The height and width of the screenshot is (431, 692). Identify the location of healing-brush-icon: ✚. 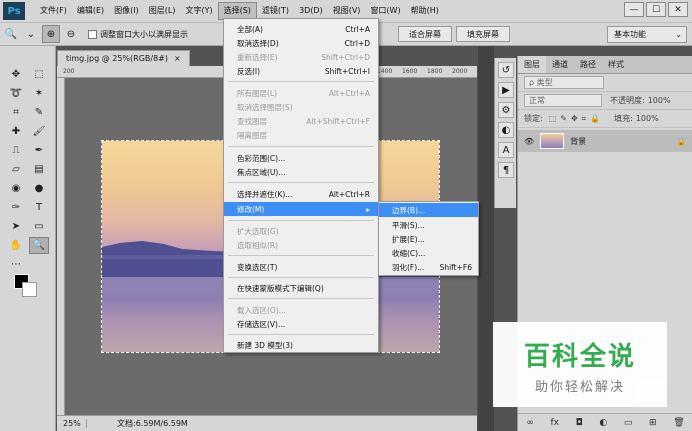
(16, 131).